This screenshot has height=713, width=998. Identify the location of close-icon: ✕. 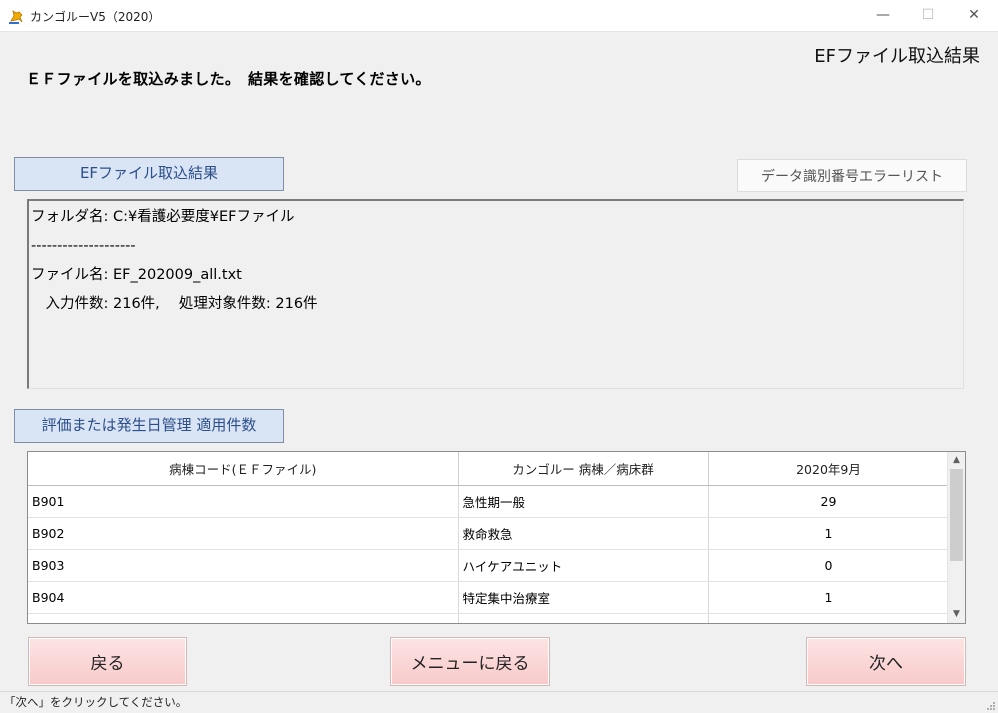
(974, 15).